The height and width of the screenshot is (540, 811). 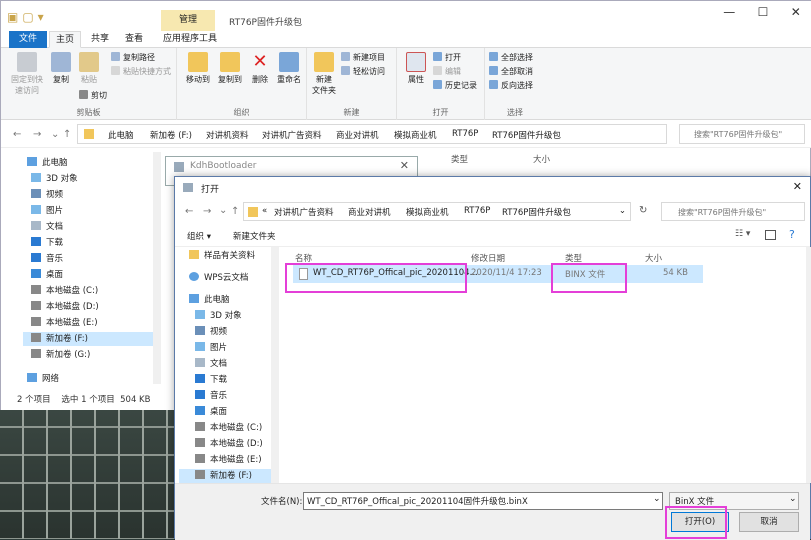 What do you see at coordinates (415, 135) in the screenshot?
I see `crumb-folder-4: 模拟商业机` at bounding box center [415, 135].